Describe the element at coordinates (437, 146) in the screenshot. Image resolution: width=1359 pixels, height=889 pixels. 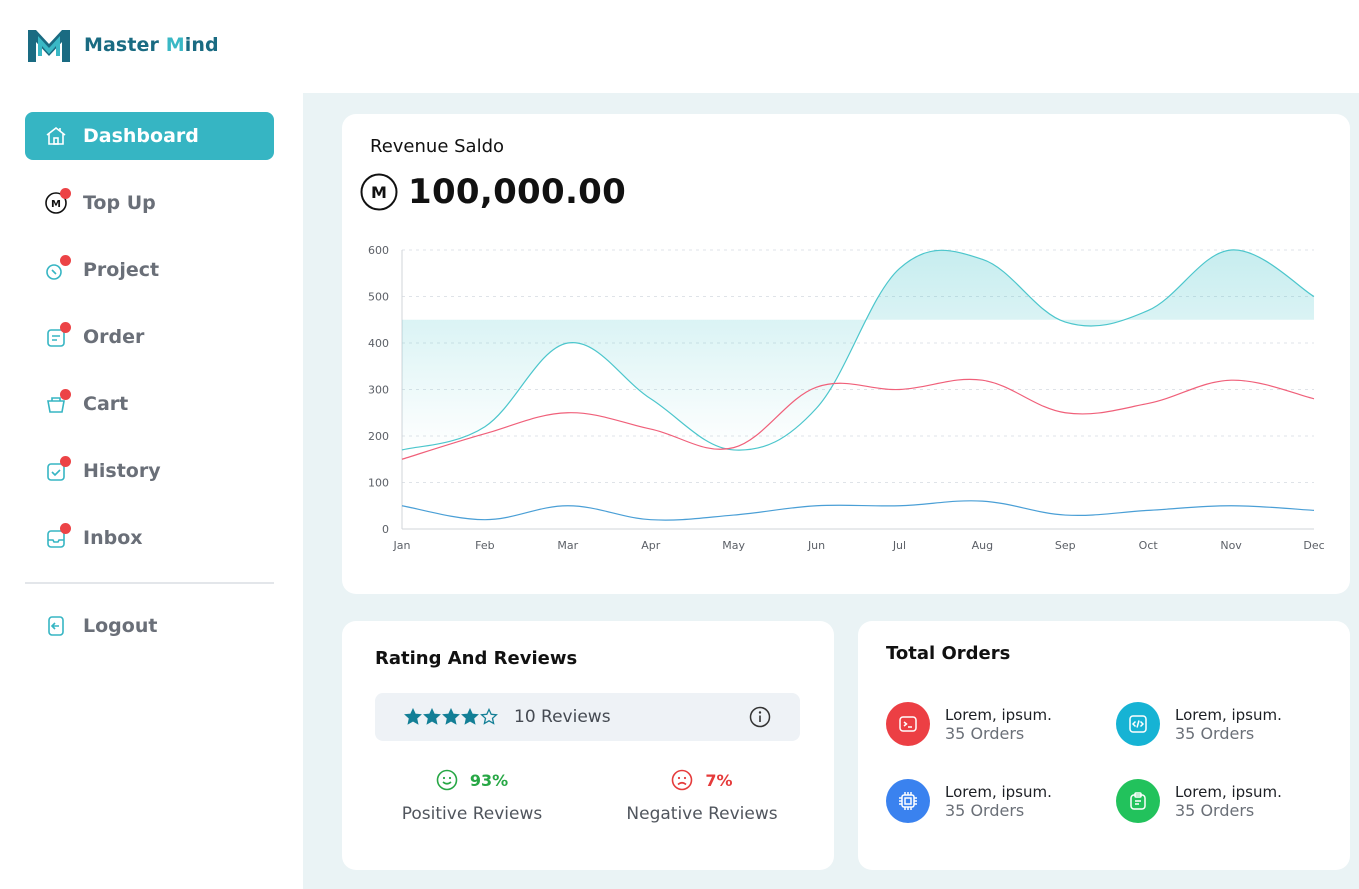
I see `revenue-title: Revenue Saldo` at that location.